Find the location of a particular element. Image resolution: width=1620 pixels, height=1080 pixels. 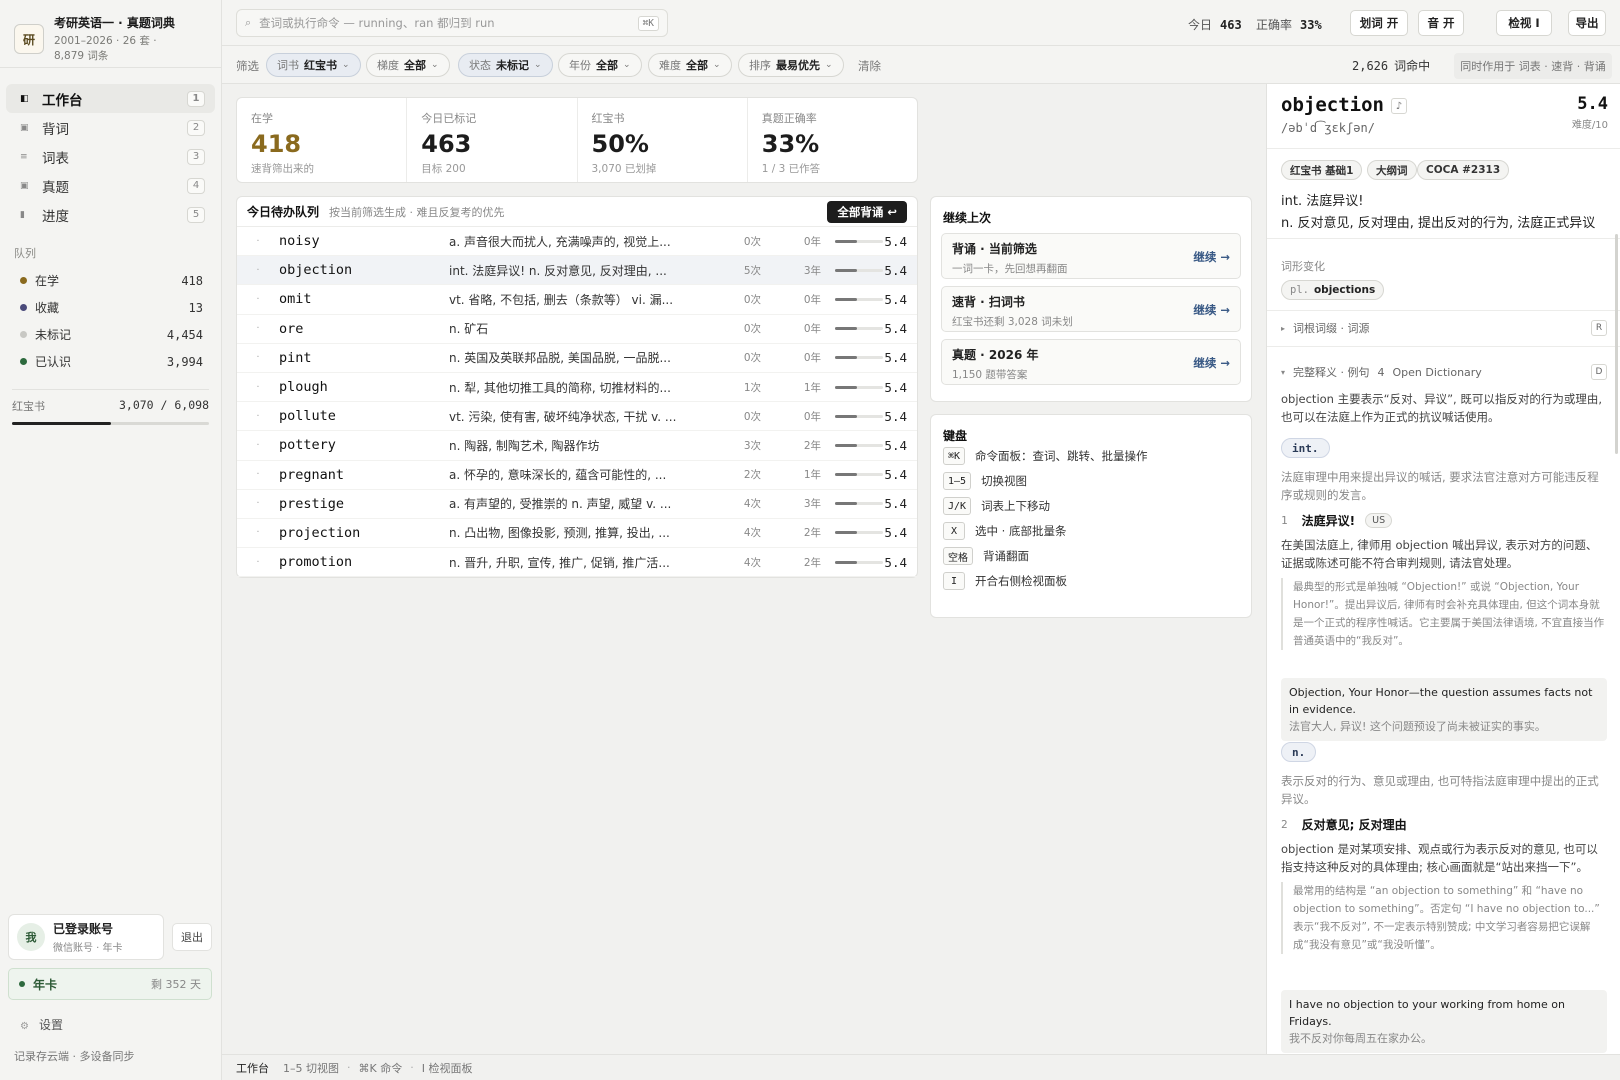

app-title: 考研英语一 · 真题词典 is located at coordinates (114, 23).